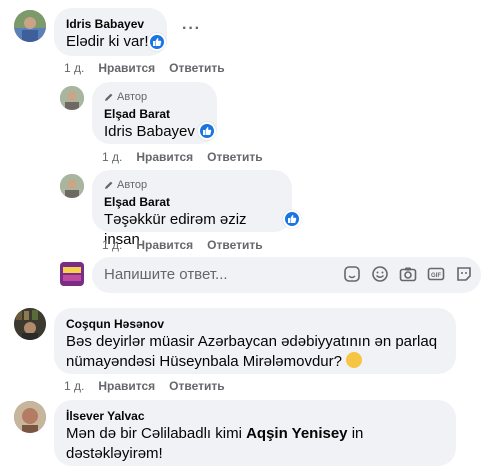  What do you see at coordinates (352, 274) in the screenshot?
I see `sticker-icon` at bounding box center [352, 274].